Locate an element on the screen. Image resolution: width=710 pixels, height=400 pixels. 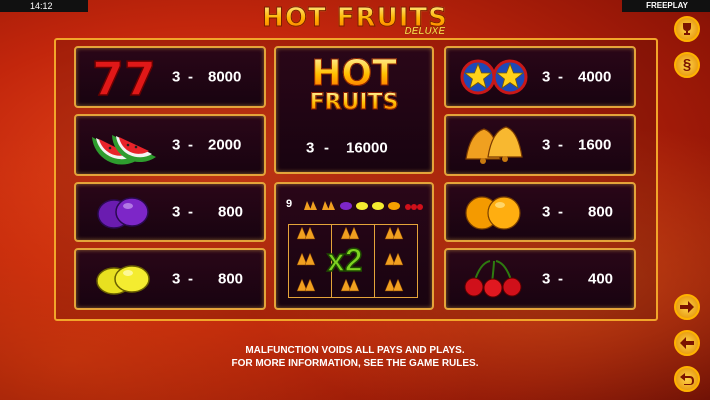
wild-line1: HOT is located at coordinates (354, 73).